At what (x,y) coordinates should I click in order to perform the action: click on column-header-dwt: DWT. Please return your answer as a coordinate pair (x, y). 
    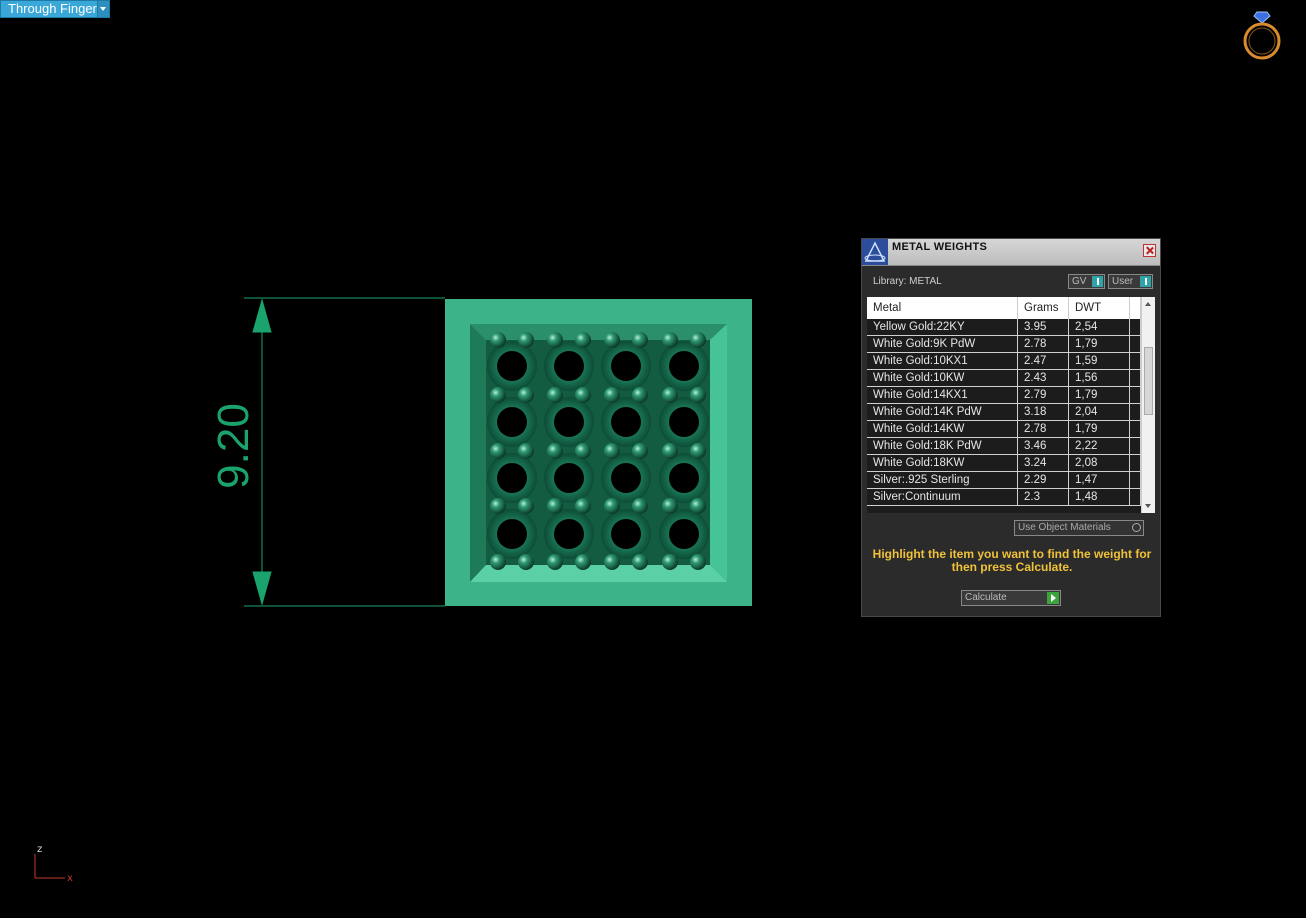
    Looking at the image, I should click on (1099, 308).